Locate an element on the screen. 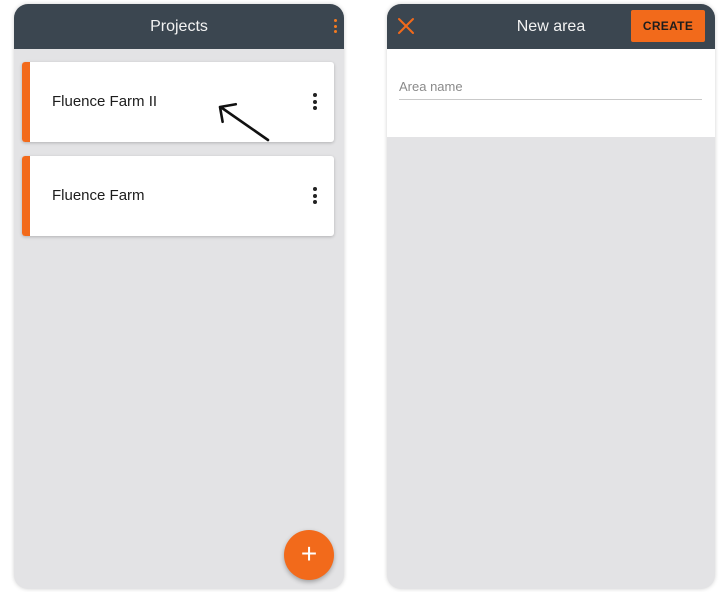  project-card-fluence-farm-ii: Fluence Farm II is located at coordinates (178, 102).